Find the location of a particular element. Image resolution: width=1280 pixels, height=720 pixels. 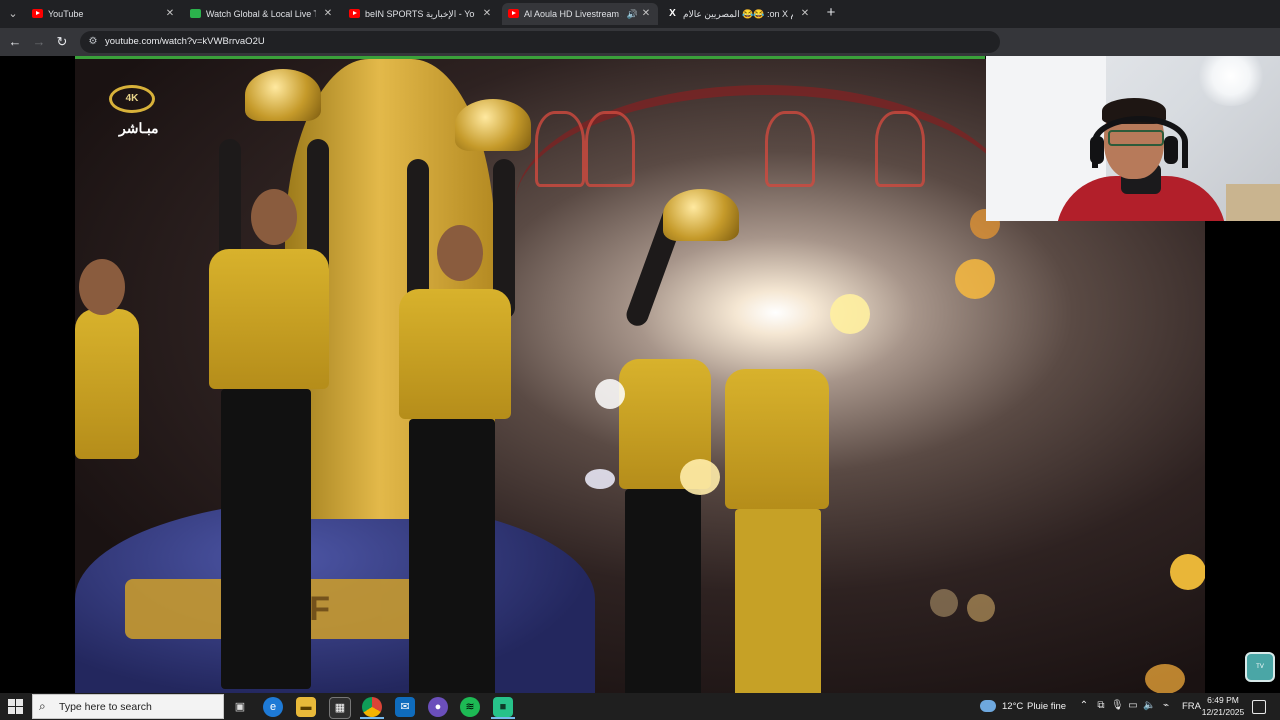

taskbar-search-input: ⌕ Type here to search is located at coordinates (128, 706).